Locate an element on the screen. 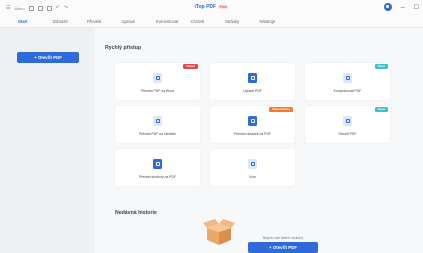 The width and height of the screenshot is (423, 253). tile-label: Více is located at coordinates (252, 177).